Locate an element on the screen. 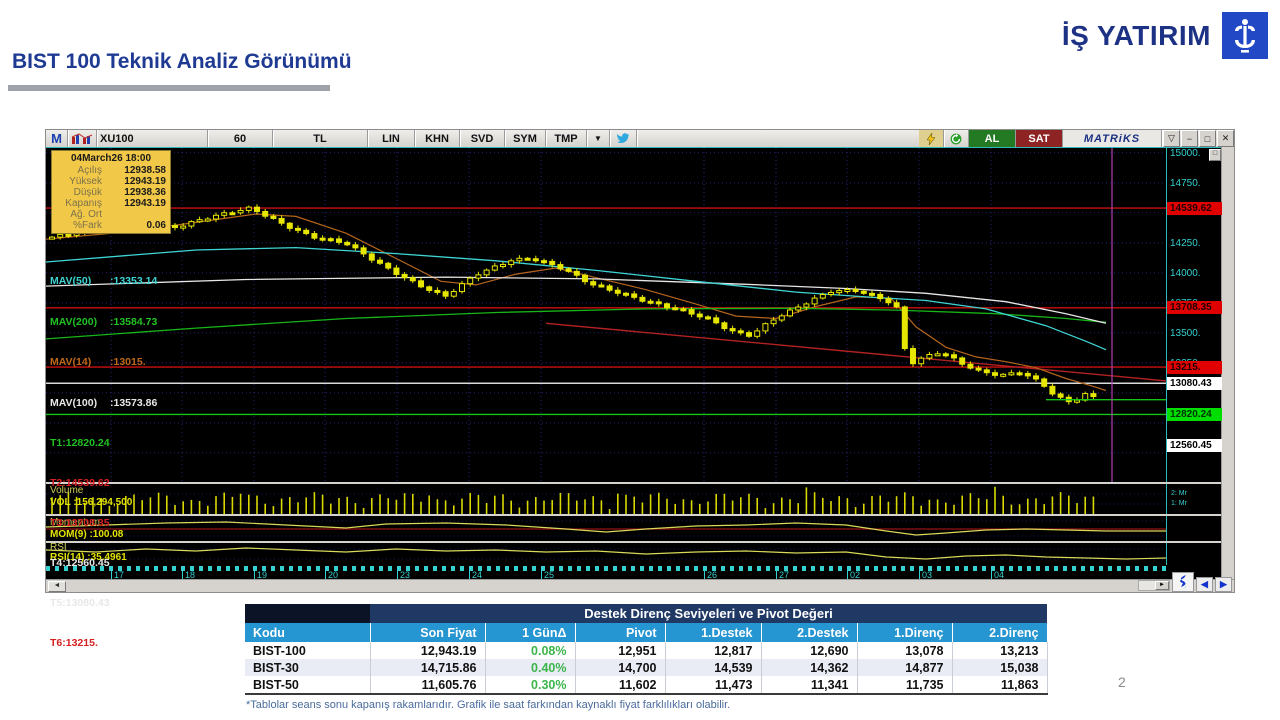  cell-son-fiyat: 12,943.19 is located at coordinates (428, 650).